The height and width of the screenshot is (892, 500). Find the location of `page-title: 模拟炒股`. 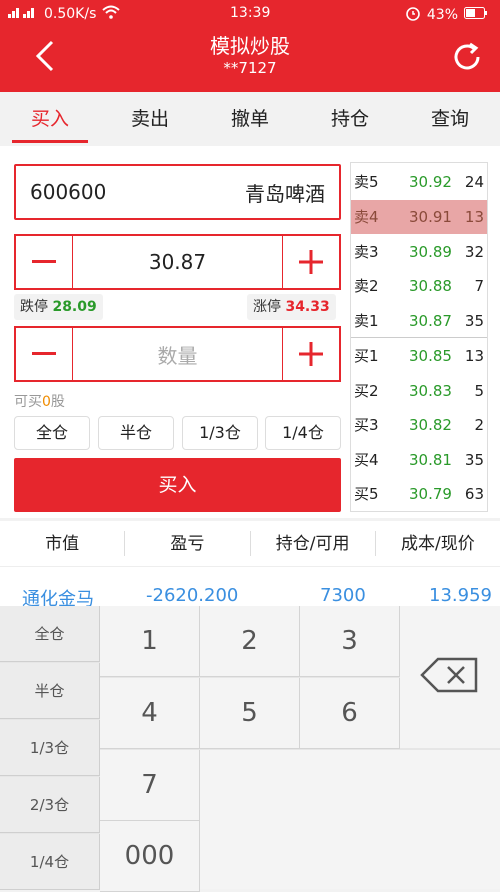

page-title: 模拟炒股 is located at coordinates (250, 46).